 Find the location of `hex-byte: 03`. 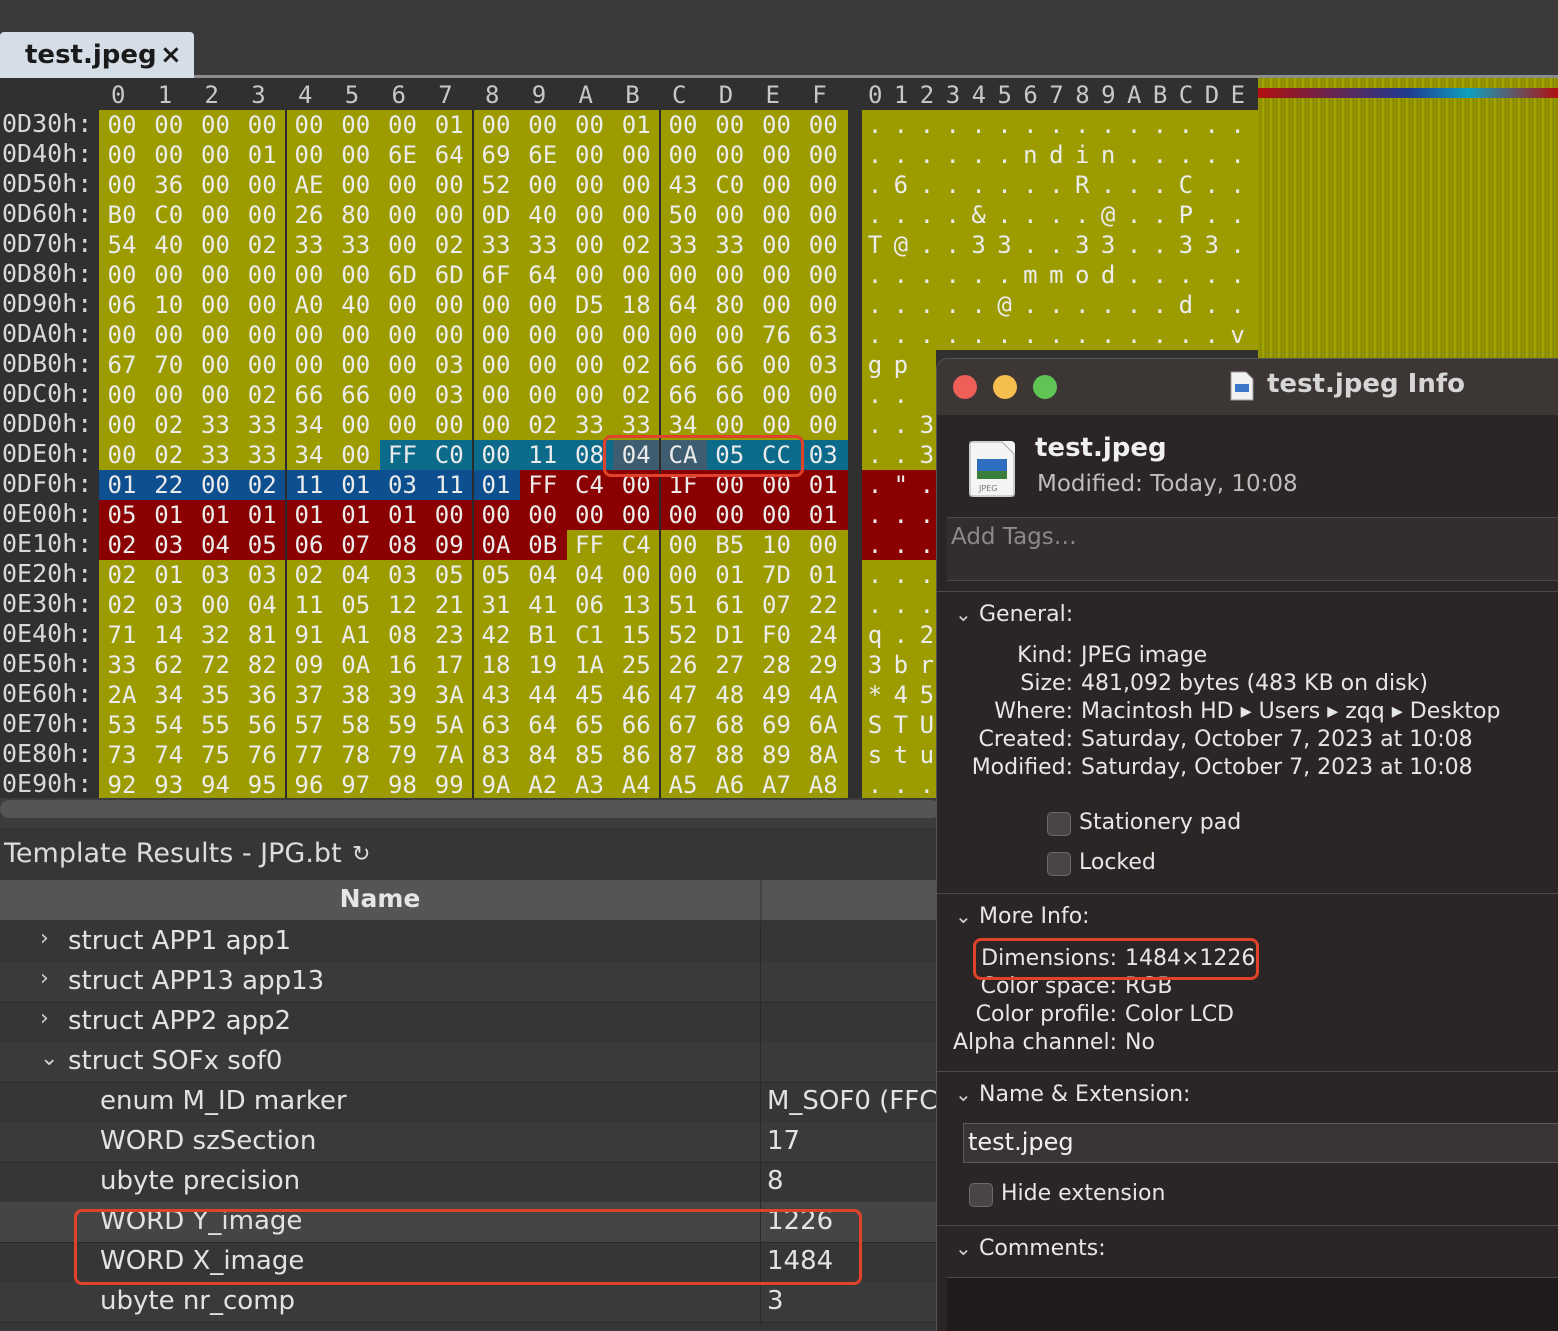

hex-byte: 03 is located at coordinates (169, 605).